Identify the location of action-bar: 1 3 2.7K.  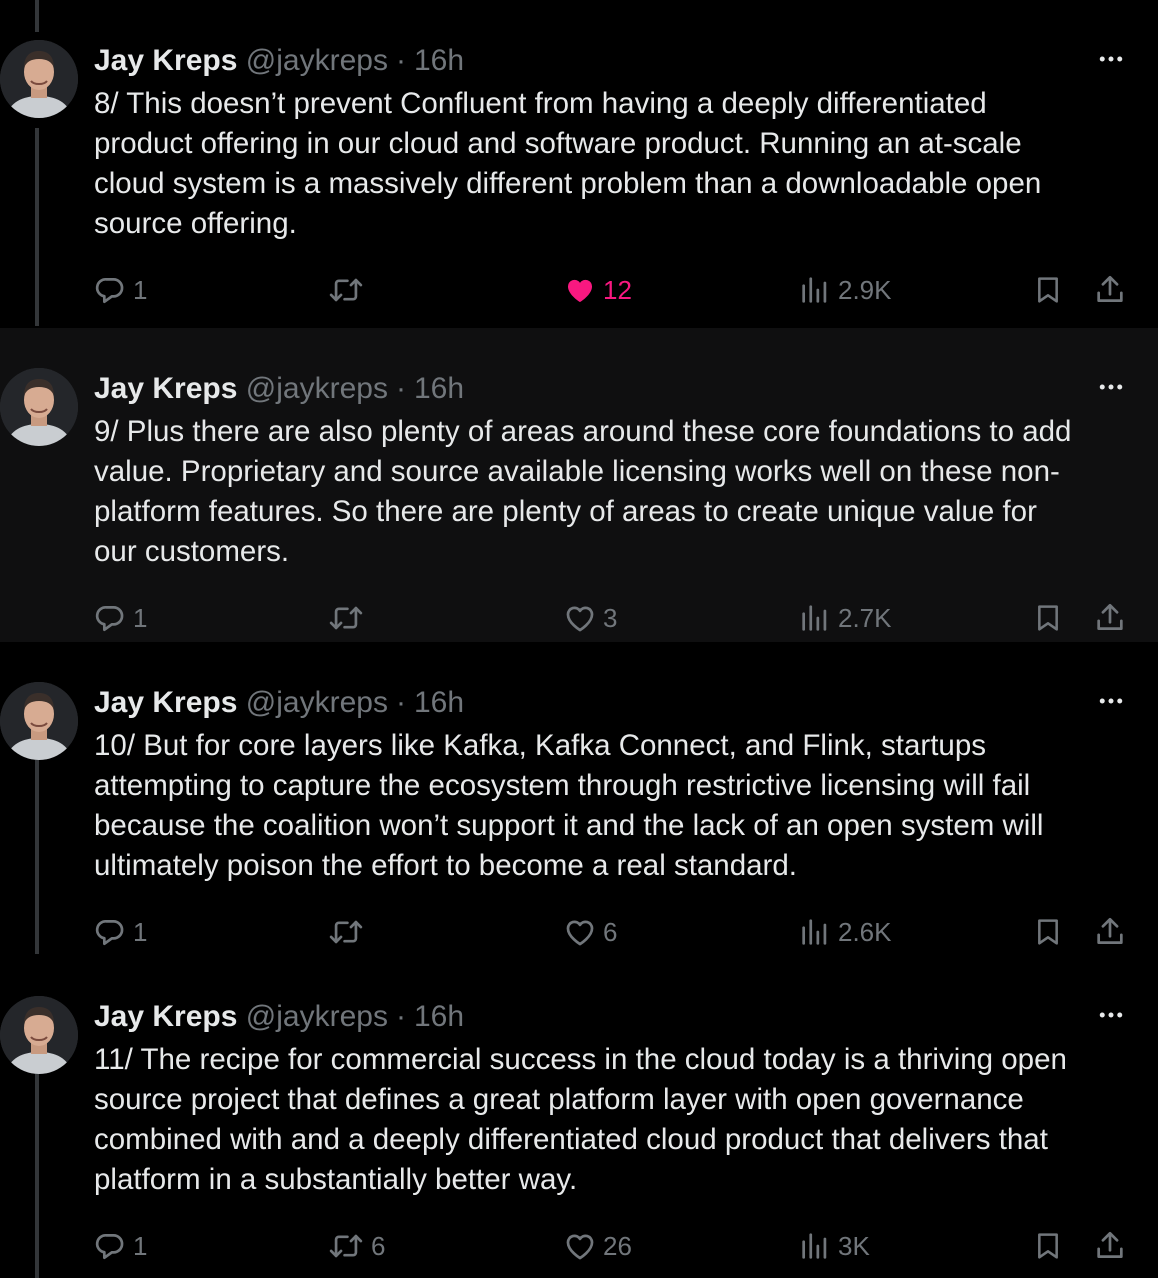
(579, 618).